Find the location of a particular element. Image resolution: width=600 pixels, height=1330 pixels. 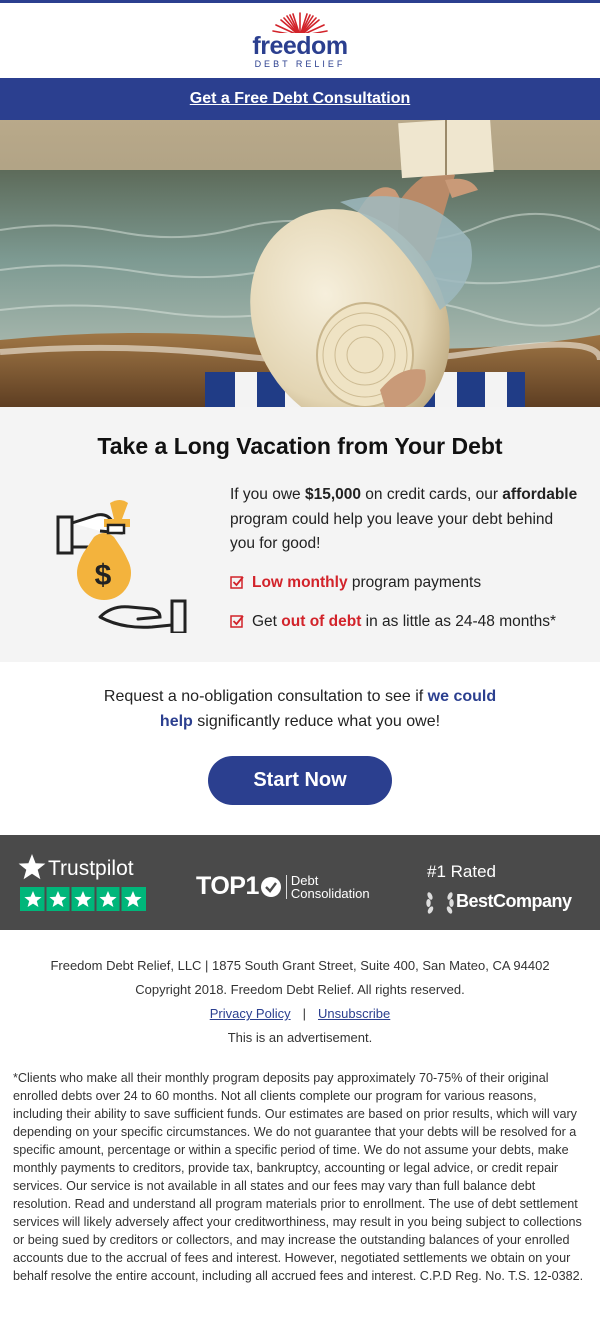

privacy-policy-link: Privacy Policy is located at coordinates (250, 1013).